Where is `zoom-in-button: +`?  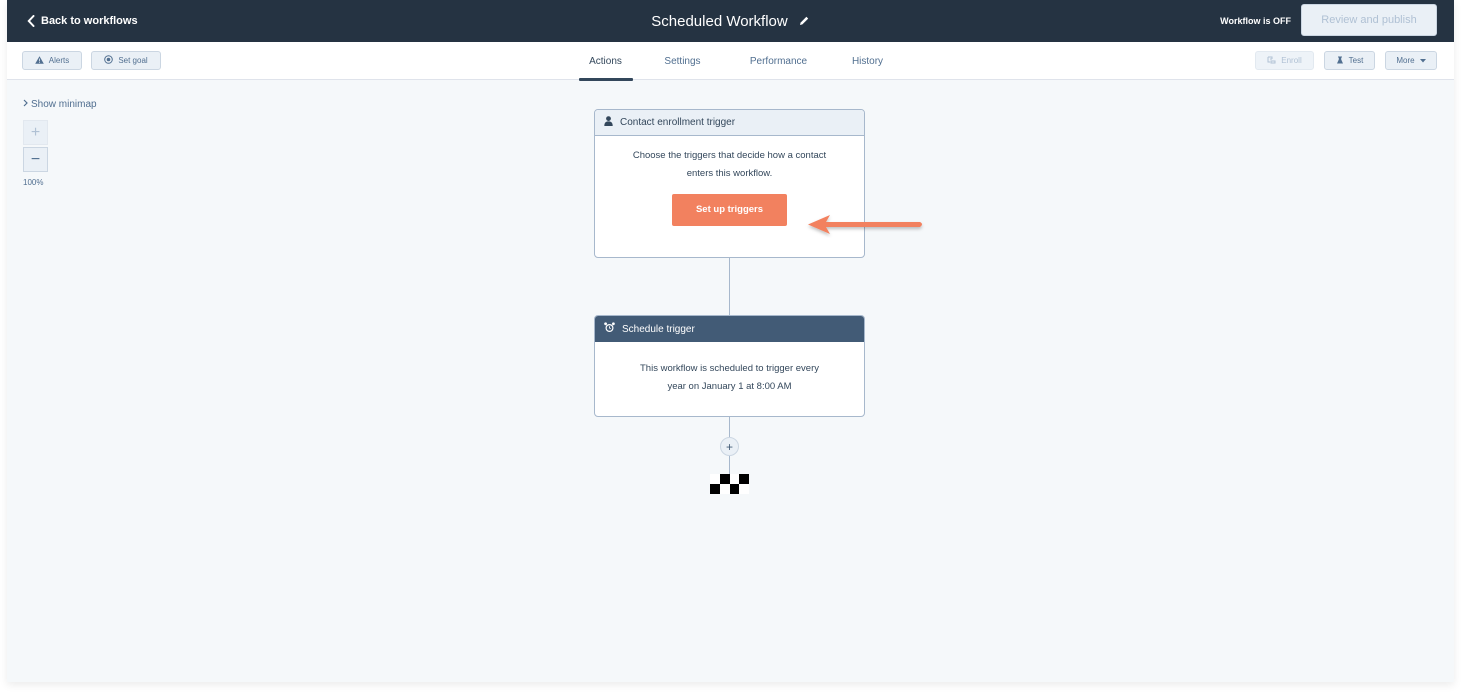
zoom-in-button: + is located at coordinates (35, 132).